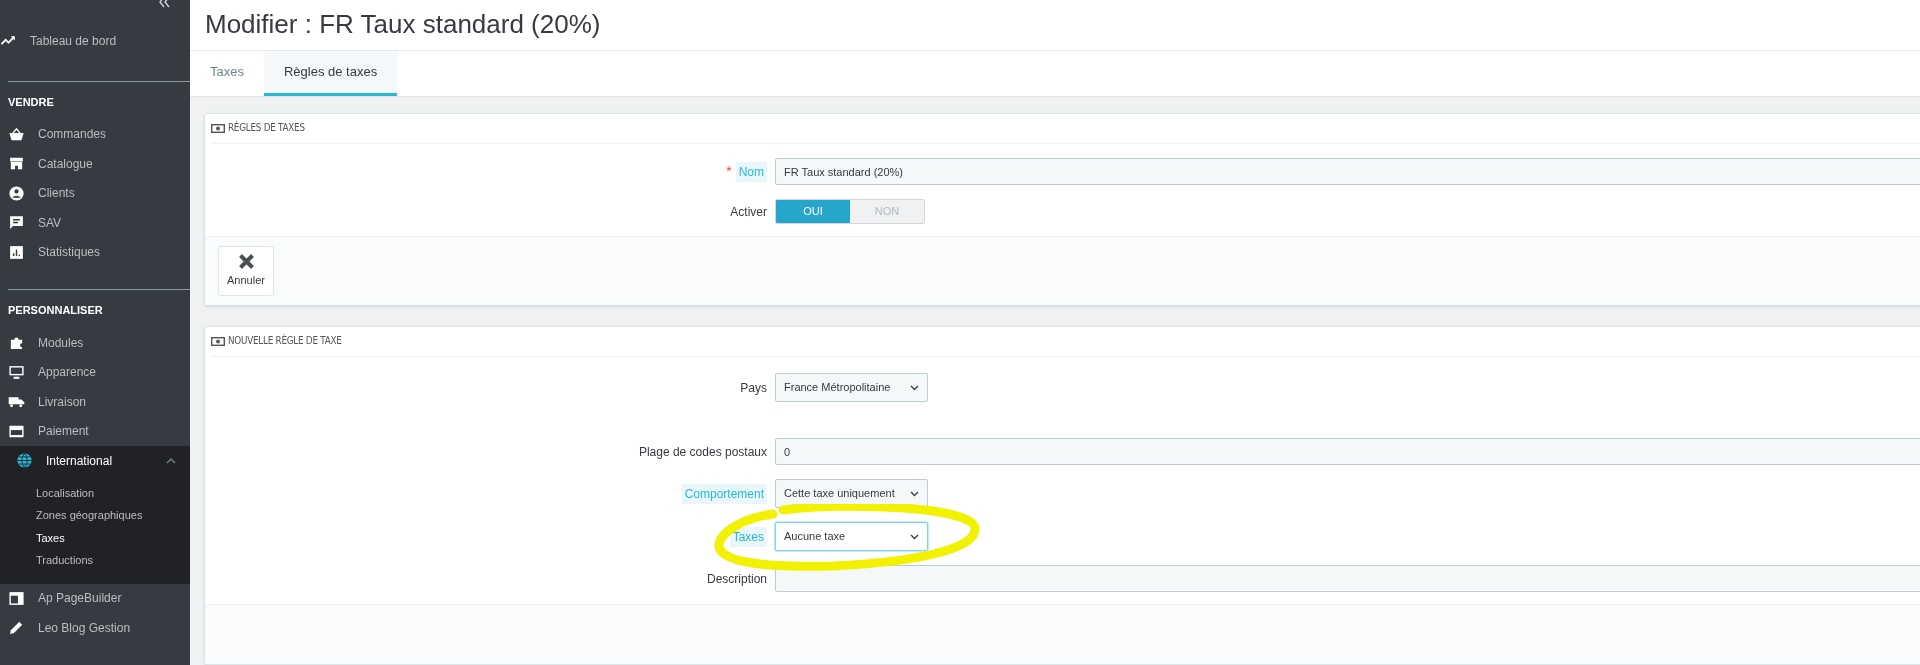  Describe the element at coordinates (1347, 171) in the screenshot. I see `text-field: FR Taux standard (20%)` at that location.